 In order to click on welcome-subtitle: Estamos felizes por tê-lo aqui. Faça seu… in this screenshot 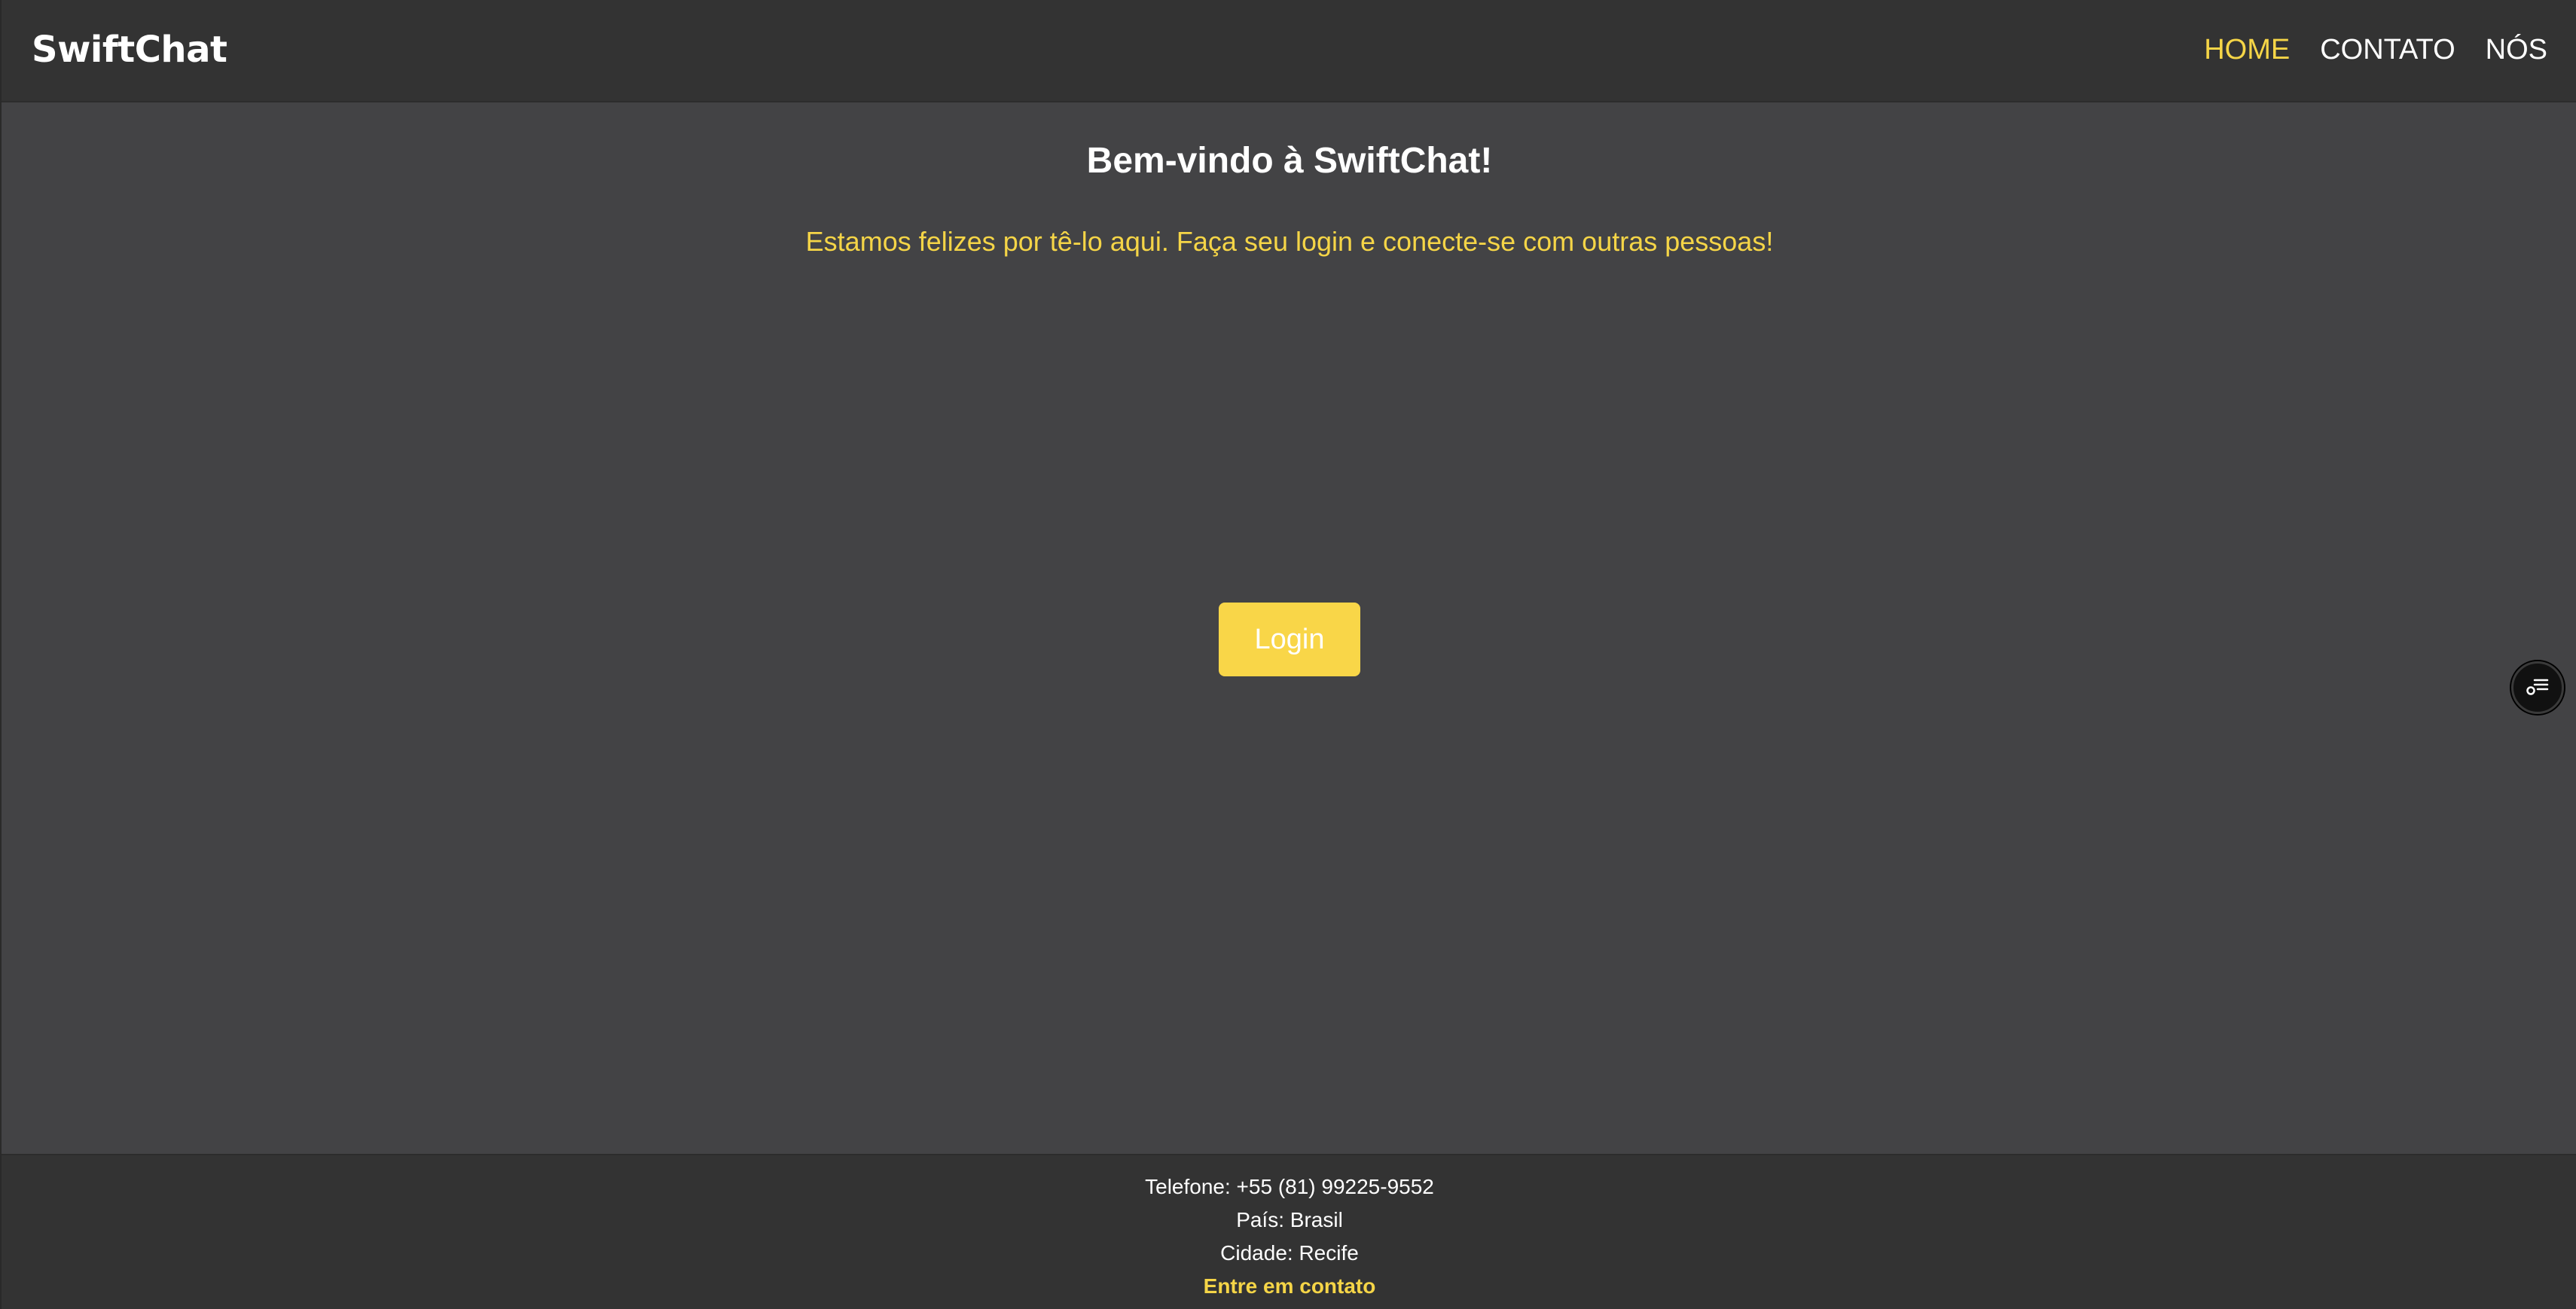, I will do `click(1290, 241)`.